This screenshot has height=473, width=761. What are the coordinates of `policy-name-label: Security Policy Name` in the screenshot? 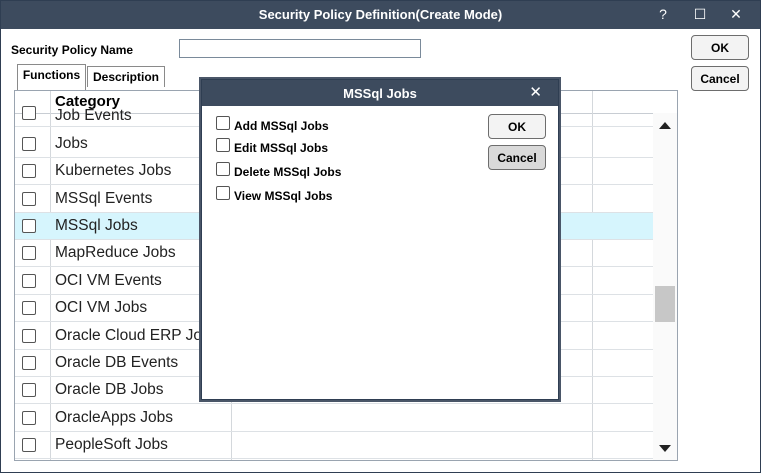 It's located at (72, 50).